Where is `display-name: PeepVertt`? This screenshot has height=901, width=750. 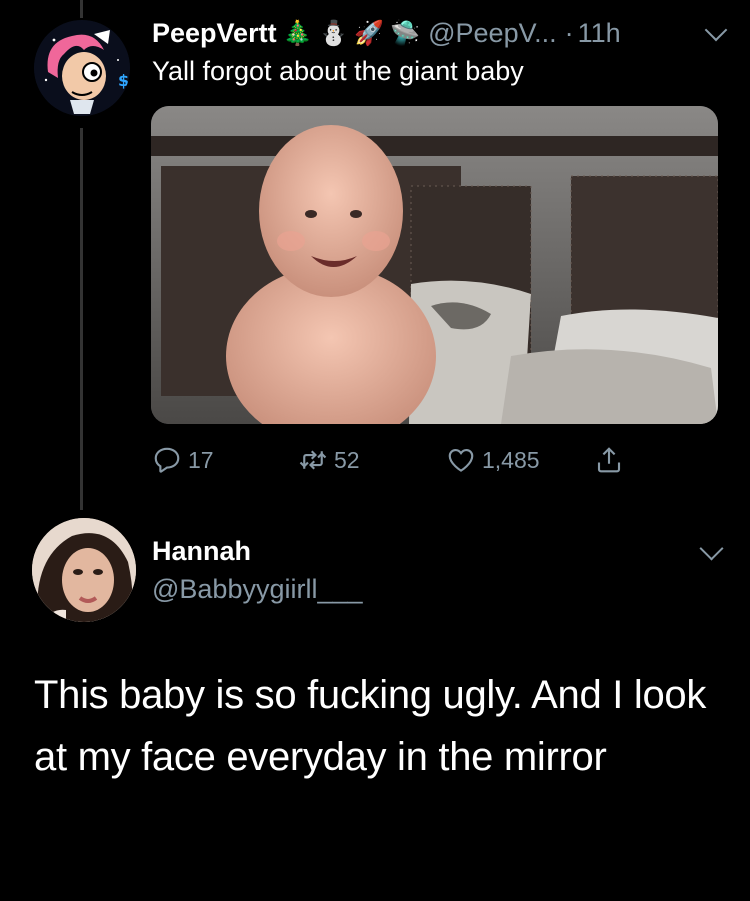
display-name: PeepVertt is located at coordinates (214, 33).